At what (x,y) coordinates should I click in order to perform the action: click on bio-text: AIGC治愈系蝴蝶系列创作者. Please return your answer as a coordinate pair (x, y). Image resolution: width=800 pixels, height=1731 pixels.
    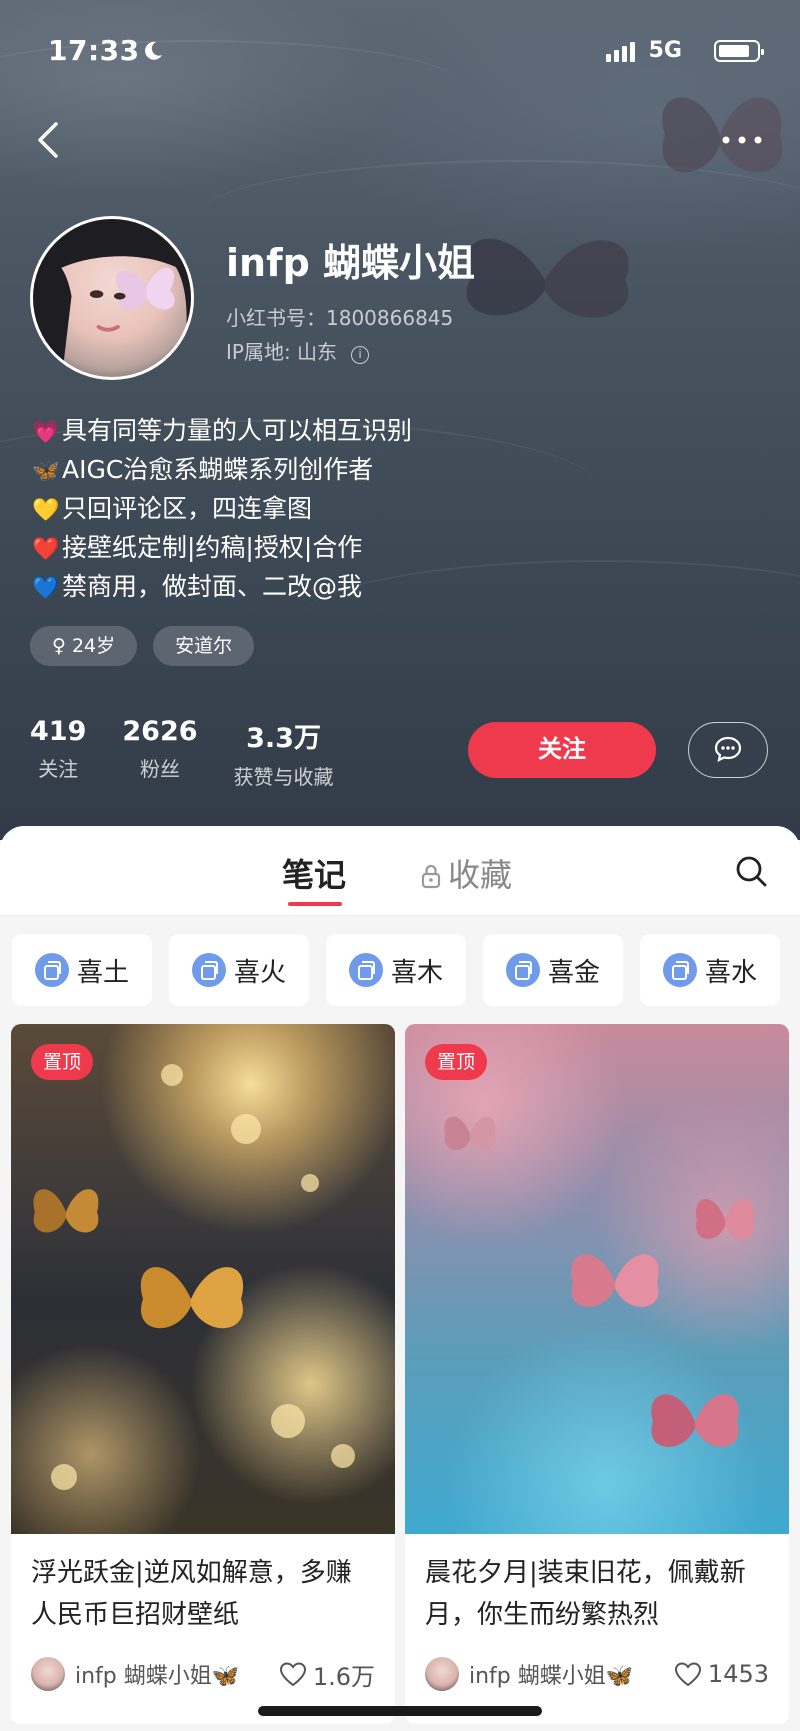
    Looking at the image, I should click on (218, 469).